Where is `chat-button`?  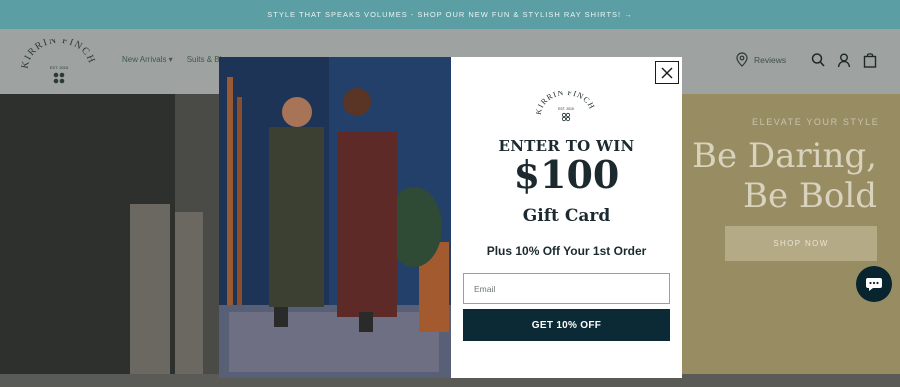 chat-button is located at coordinates (874, 284).